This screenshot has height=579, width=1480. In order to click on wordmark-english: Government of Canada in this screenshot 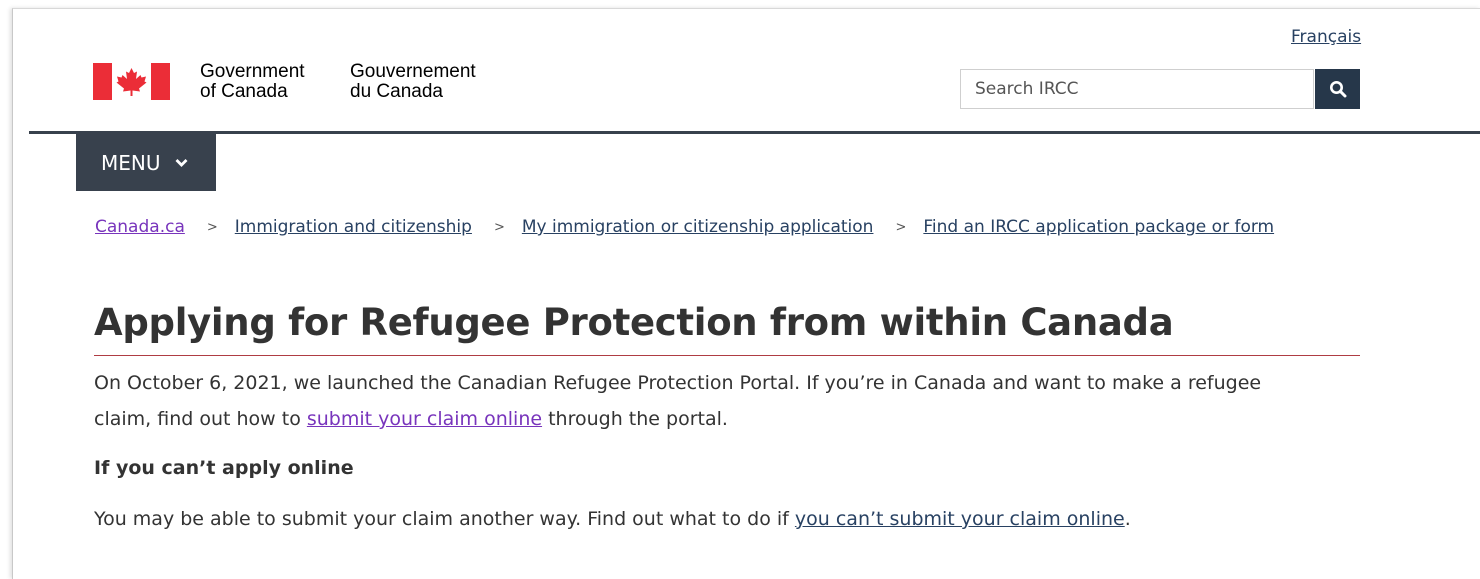, I will do `click(252, 82)`.